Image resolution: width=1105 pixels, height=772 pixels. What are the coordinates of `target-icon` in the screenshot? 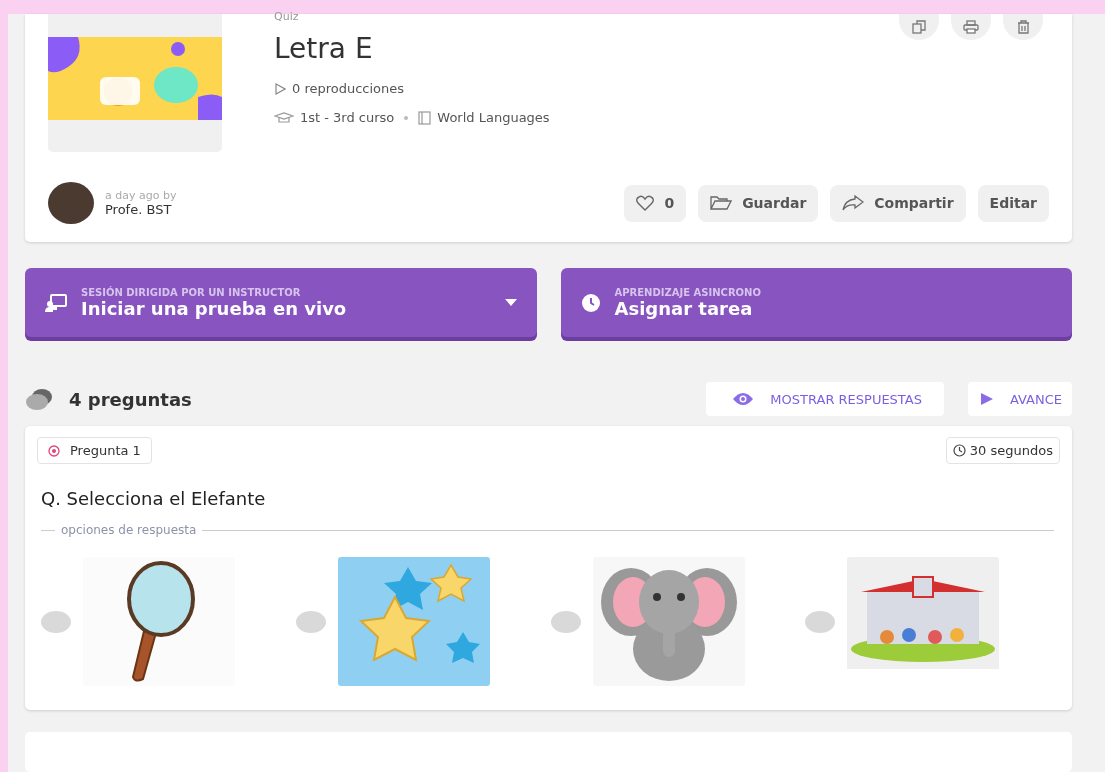 It's located at (54, 450).